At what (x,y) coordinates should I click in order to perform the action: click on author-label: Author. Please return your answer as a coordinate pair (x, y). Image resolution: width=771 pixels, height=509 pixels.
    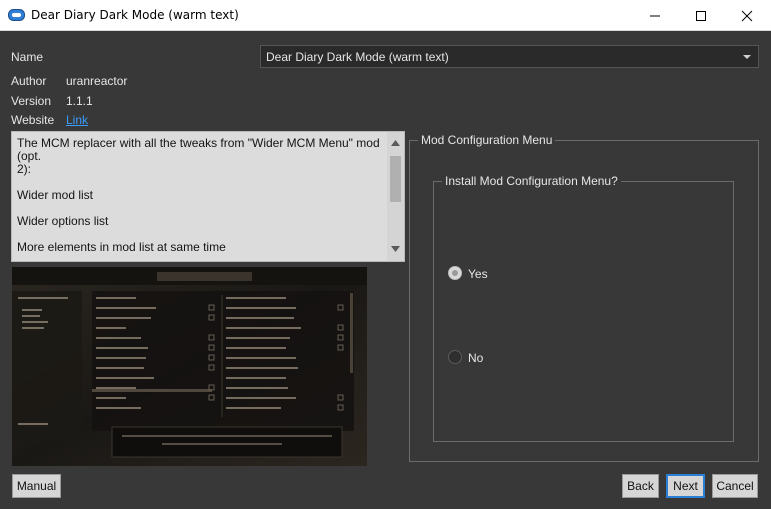
    Looking at the image, I should click on (29, 81).